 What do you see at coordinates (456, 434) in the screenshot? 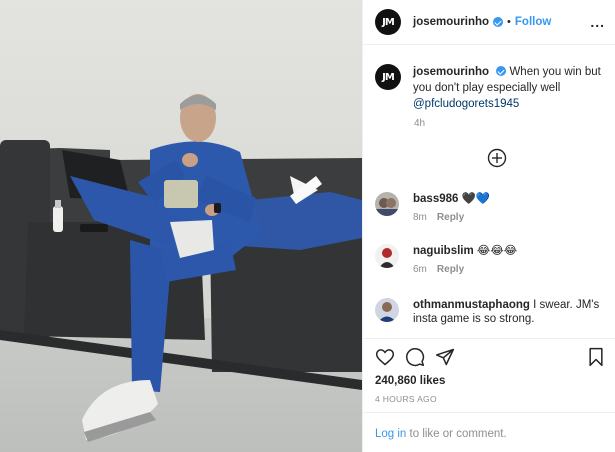
I see `login-prompt-text: to like or comment.` at bounding box center [456, 434].